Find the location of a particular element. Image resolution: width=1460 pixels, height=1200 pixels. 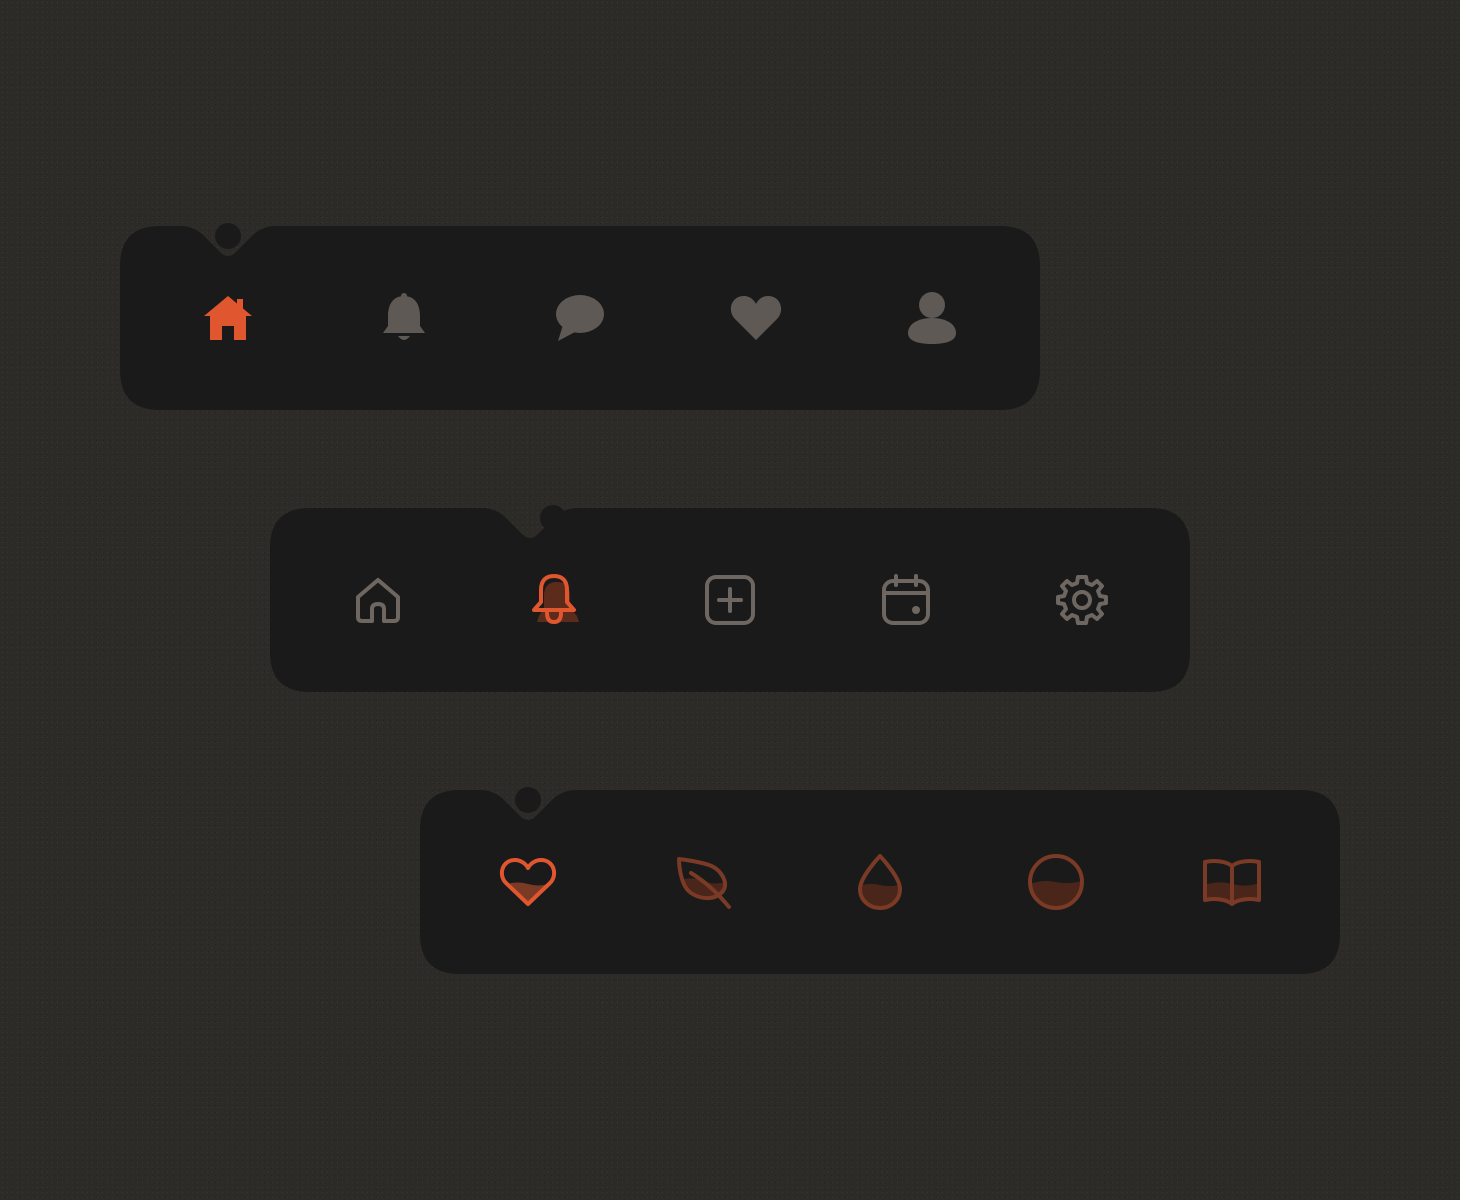

tab-settings is located at coordinates (1082, 600).